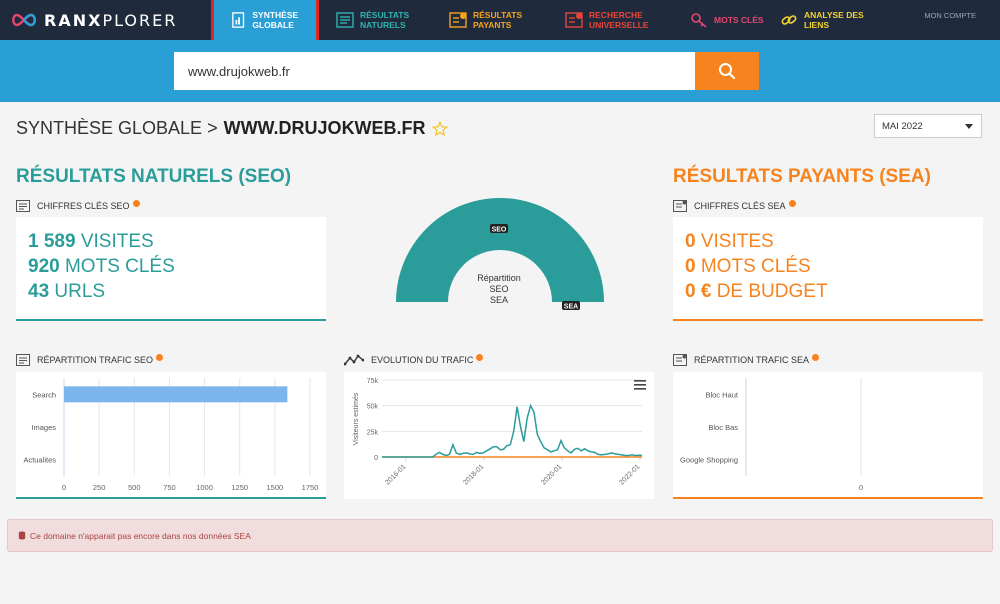  Describe the element at coordinates (238, 20) in the screenshot. I see `document-chart-icon` at that location.